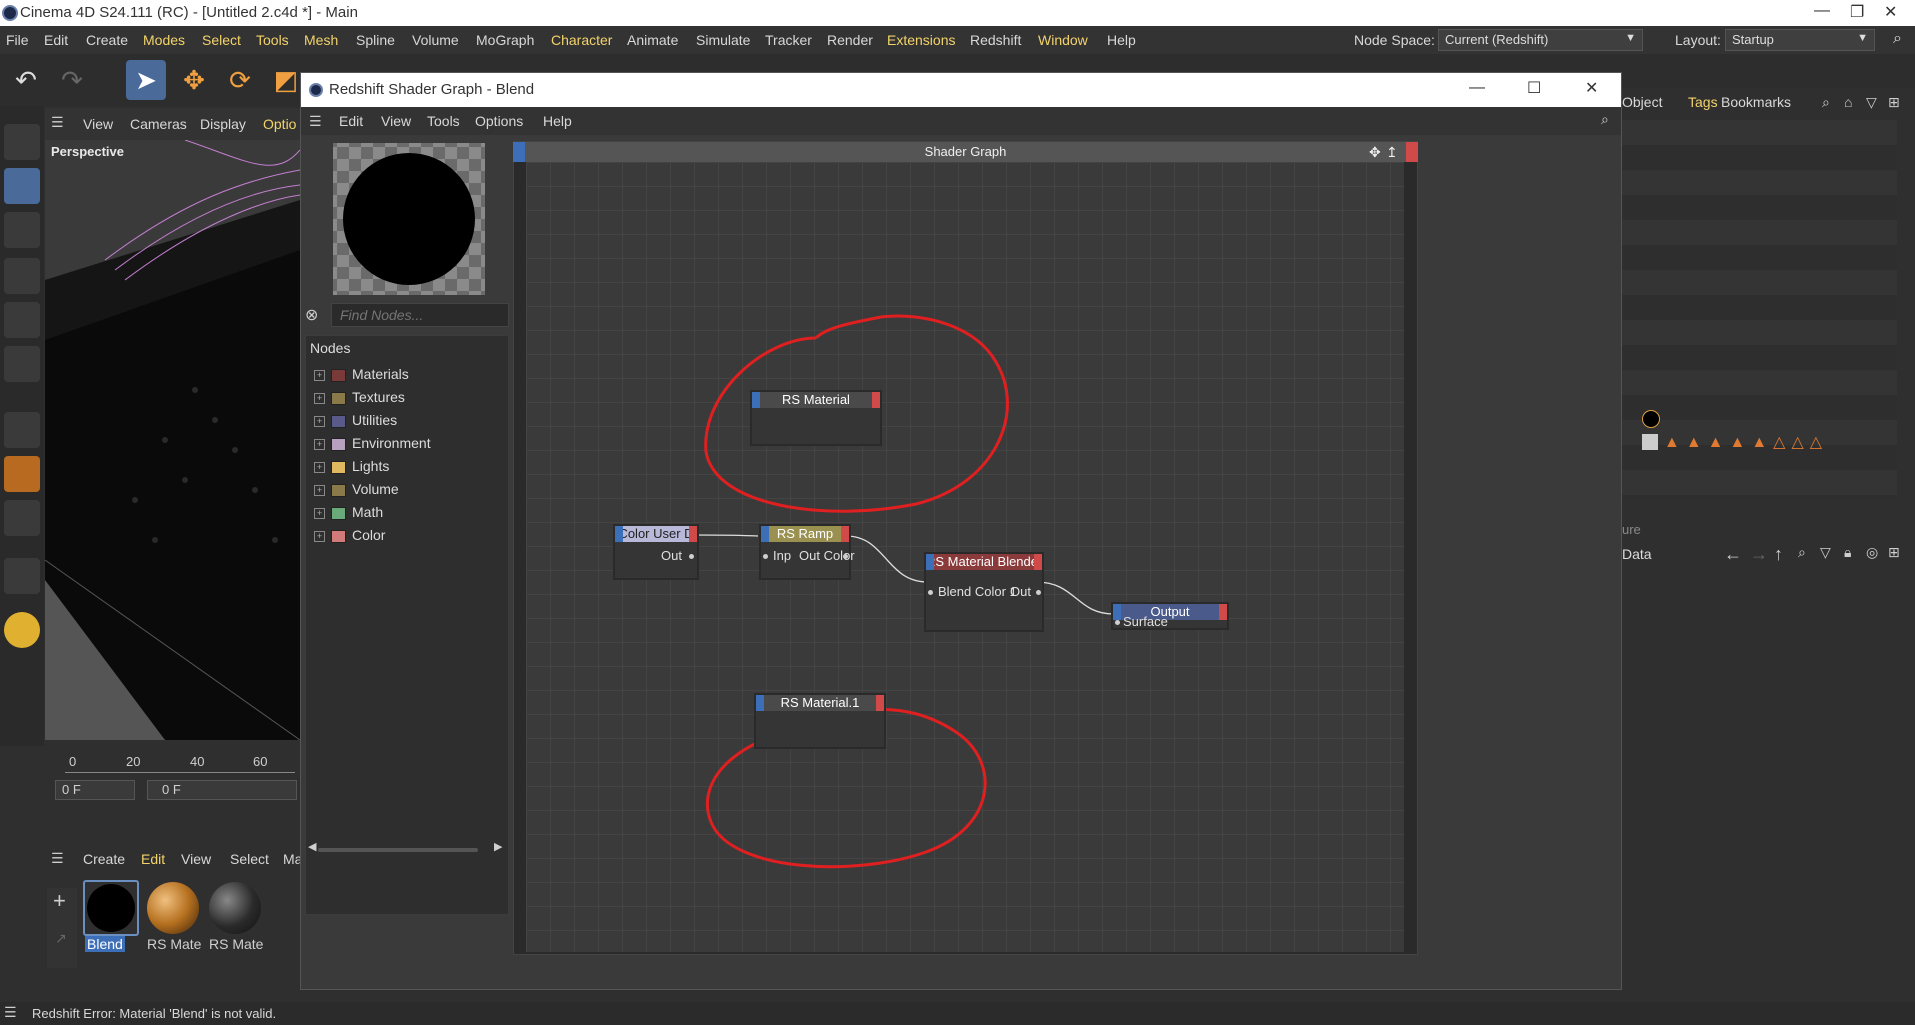 This screenshot has width=1915, height=1025. Describe the element at coordinates (656, 552) in the screenshot. I see `node-color-user-data: Color User D Out` at that location.